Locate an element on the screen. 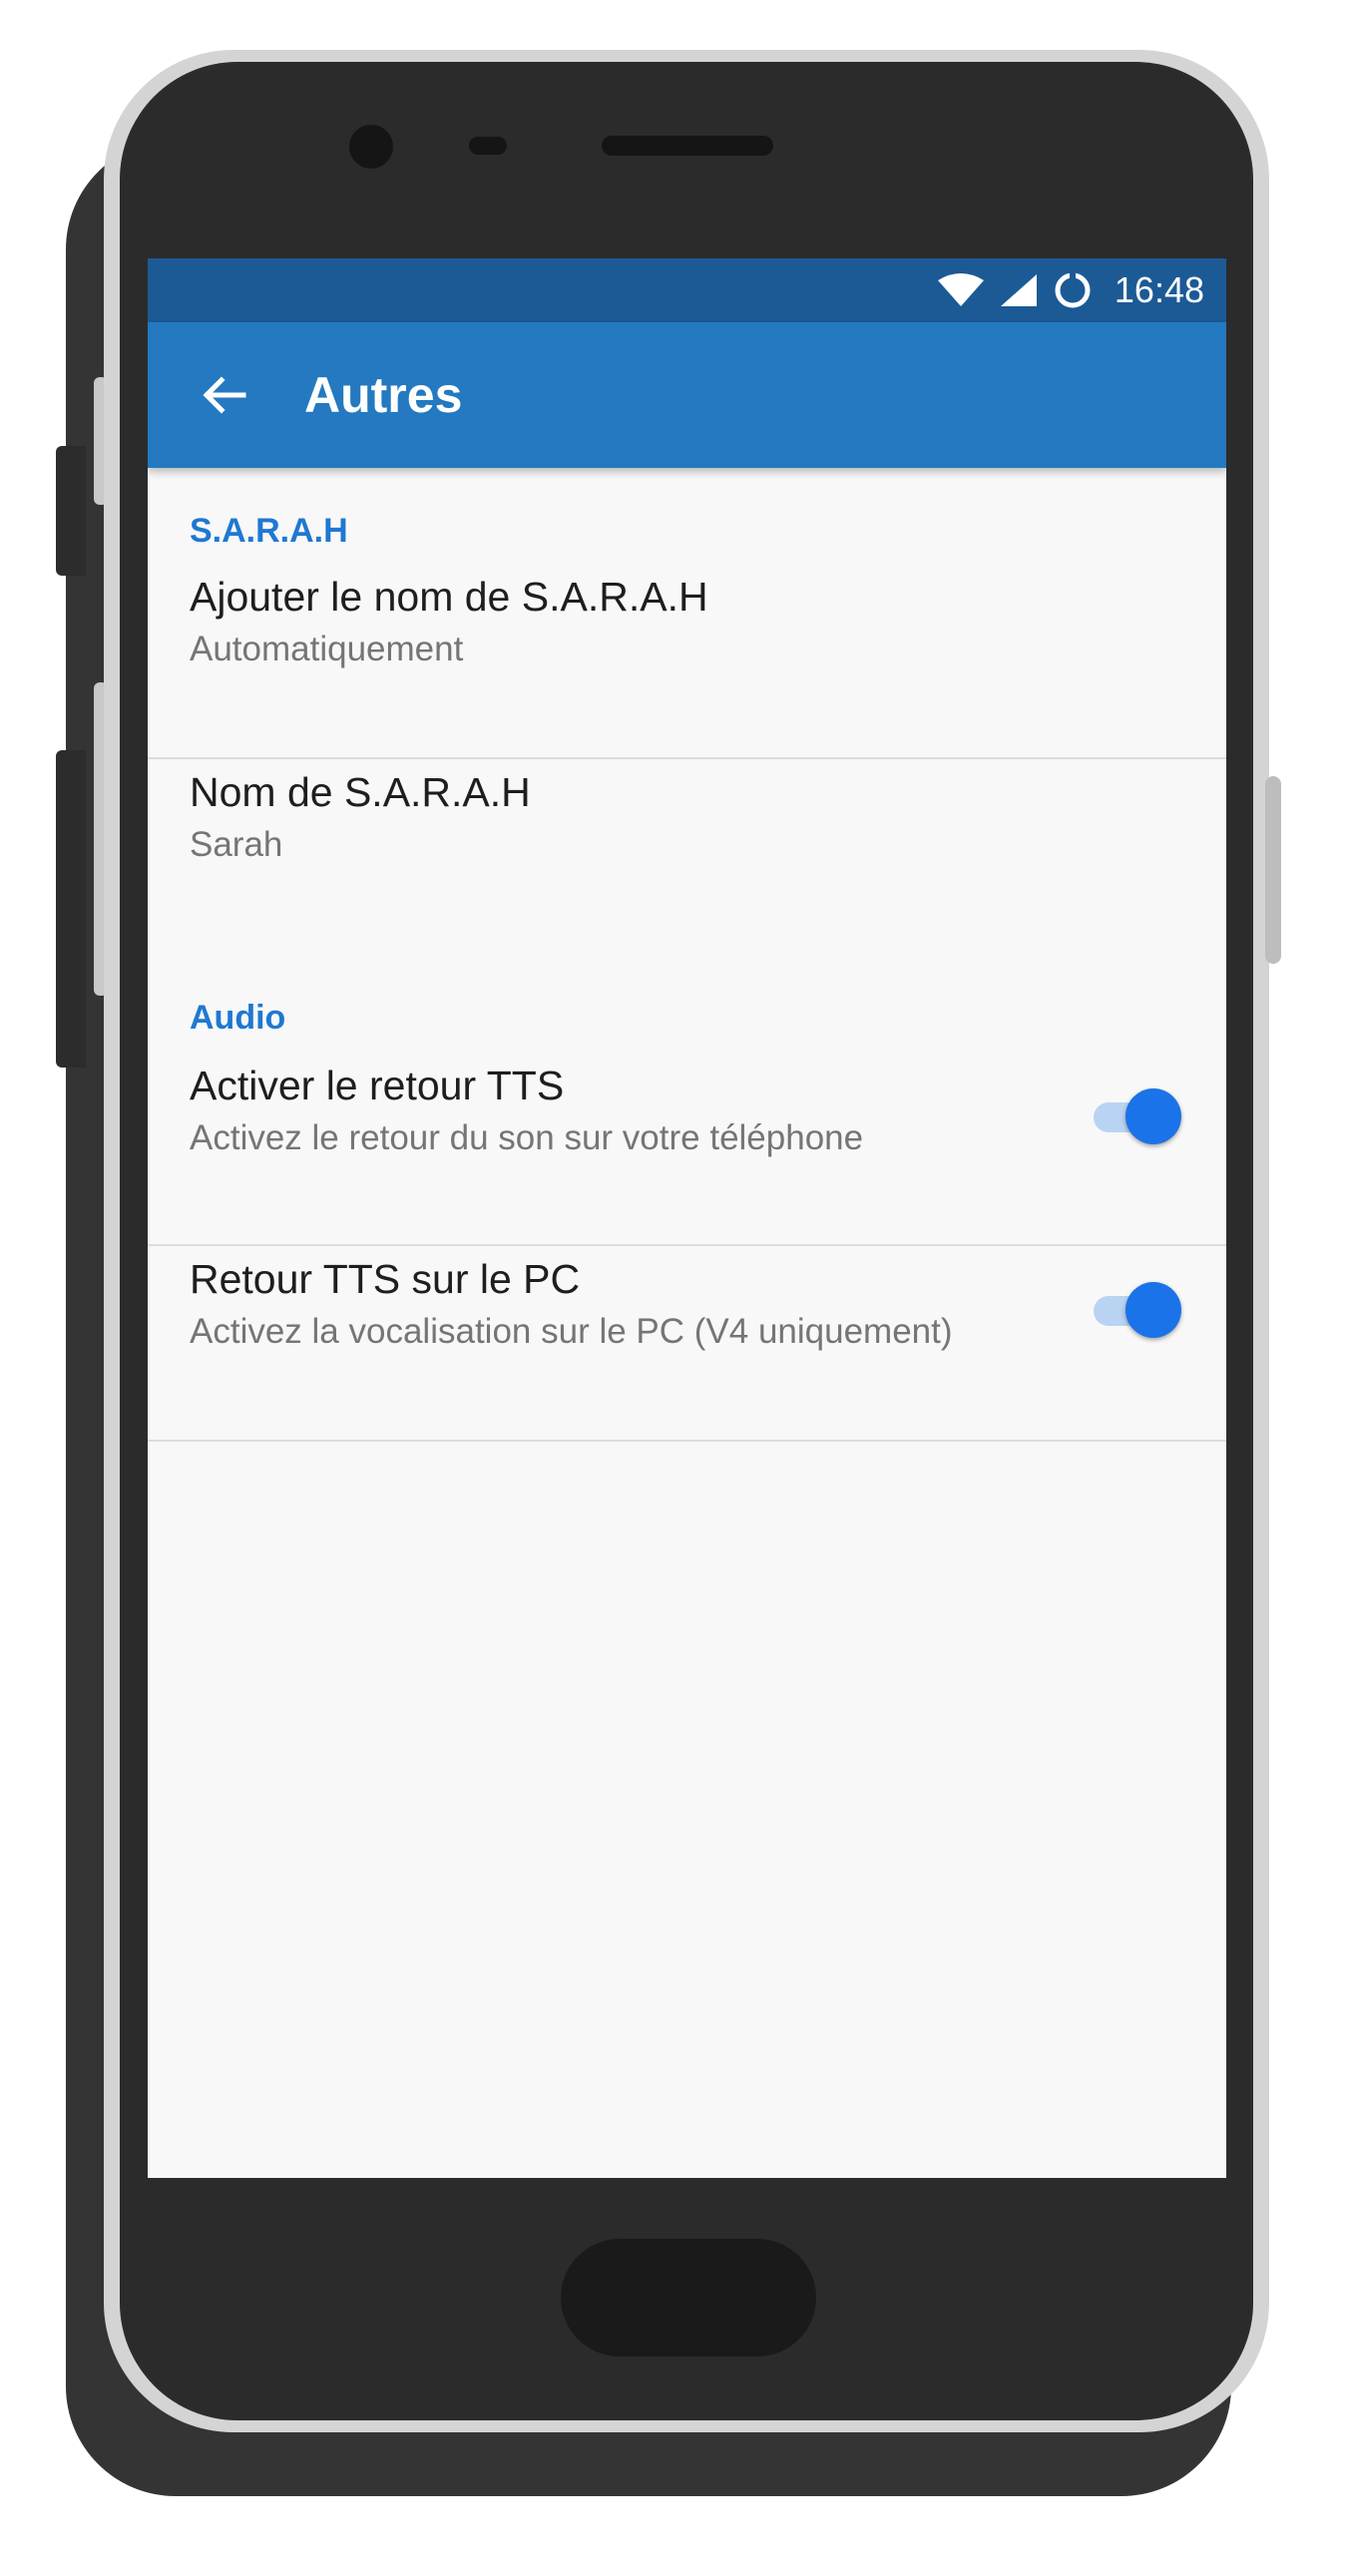  app-bar: Autres is located at coordinates (687, 395).